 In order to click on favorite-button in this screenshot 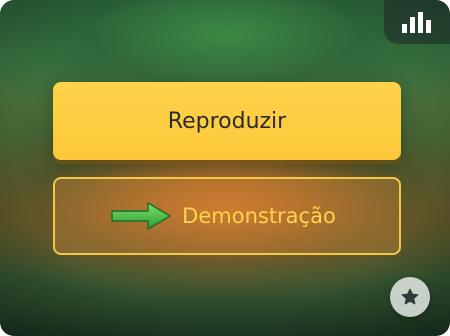, I will do `click(410, 297)`.